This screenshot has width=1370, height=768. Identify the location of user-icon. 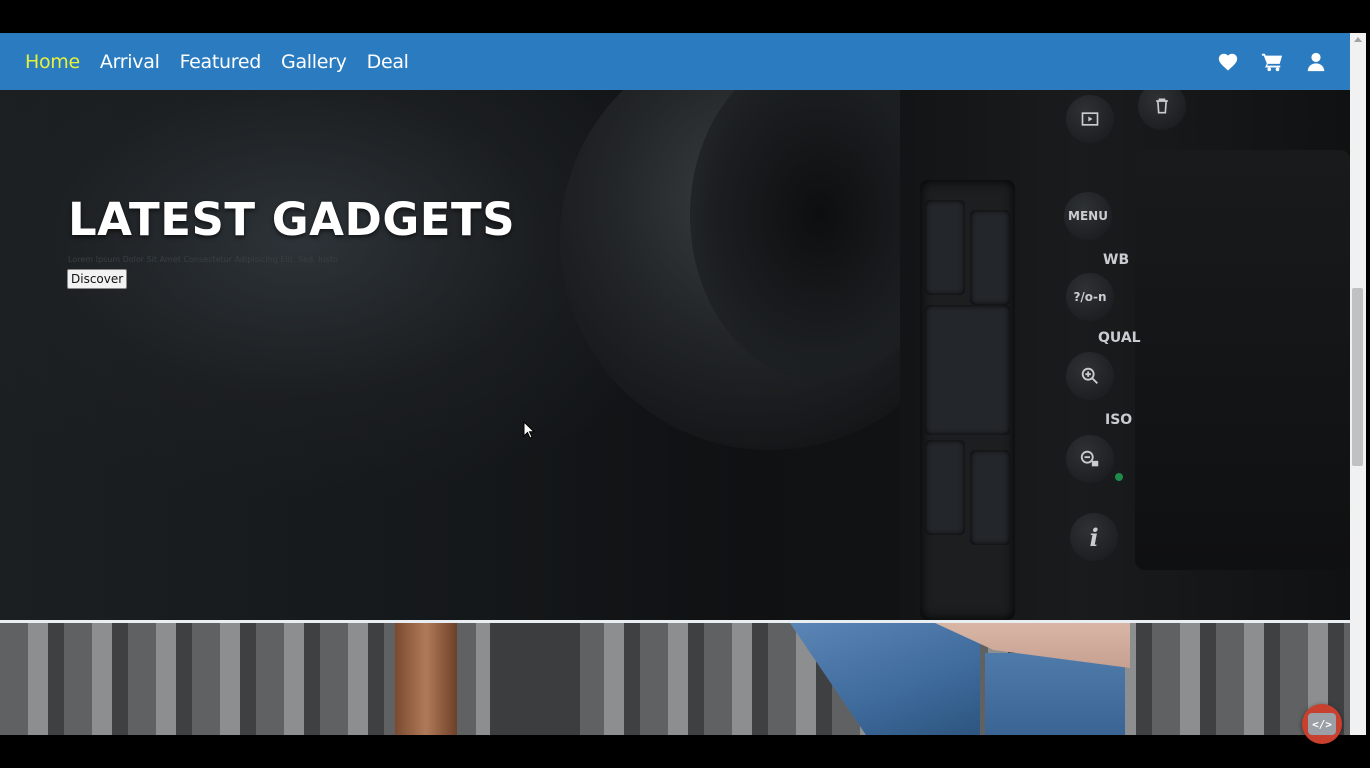
(1316, 62).